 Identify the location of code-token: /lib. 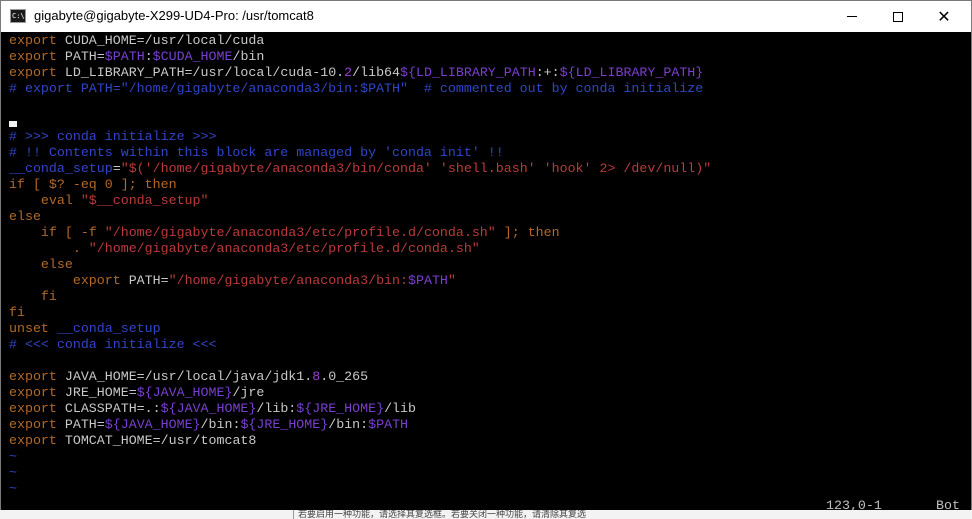
(400, 408).